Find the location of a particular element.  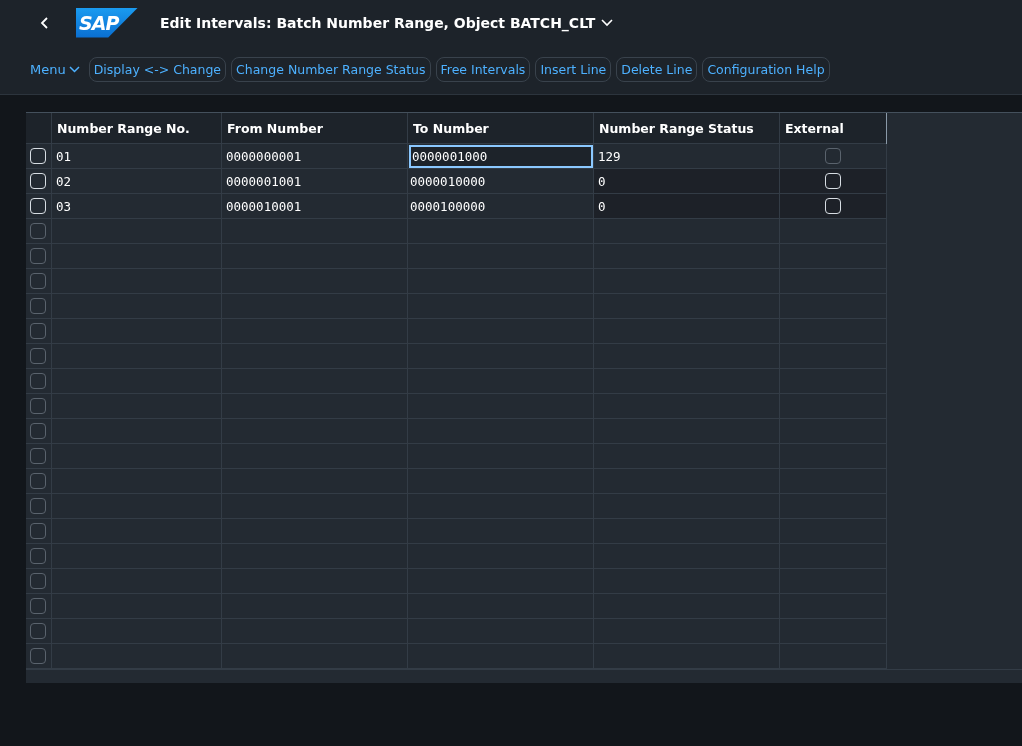

table-cell: 02 is located at coordinates (64, 181).